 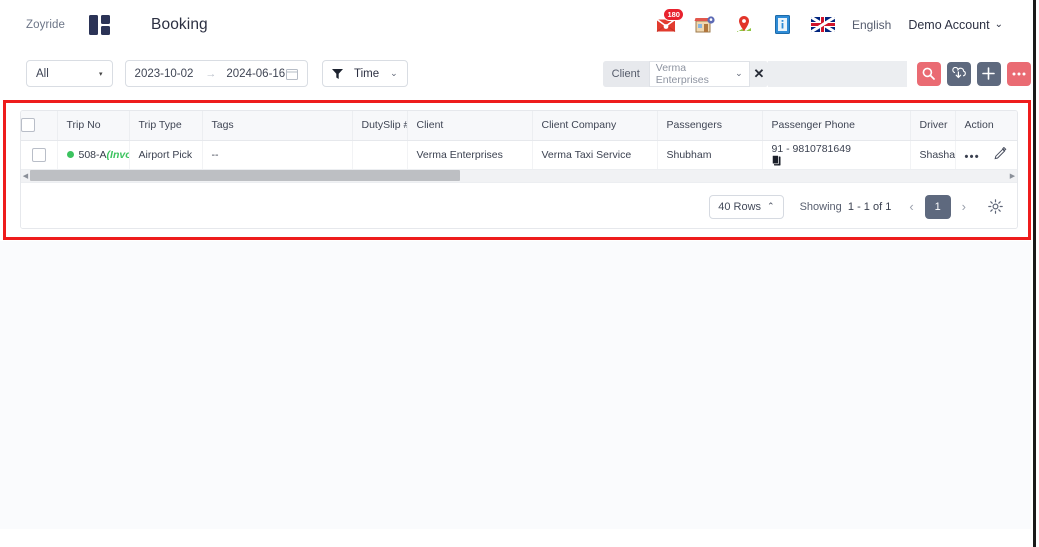 I want to click on date-range-arrow-icon: →, so click(x=211, y=73).